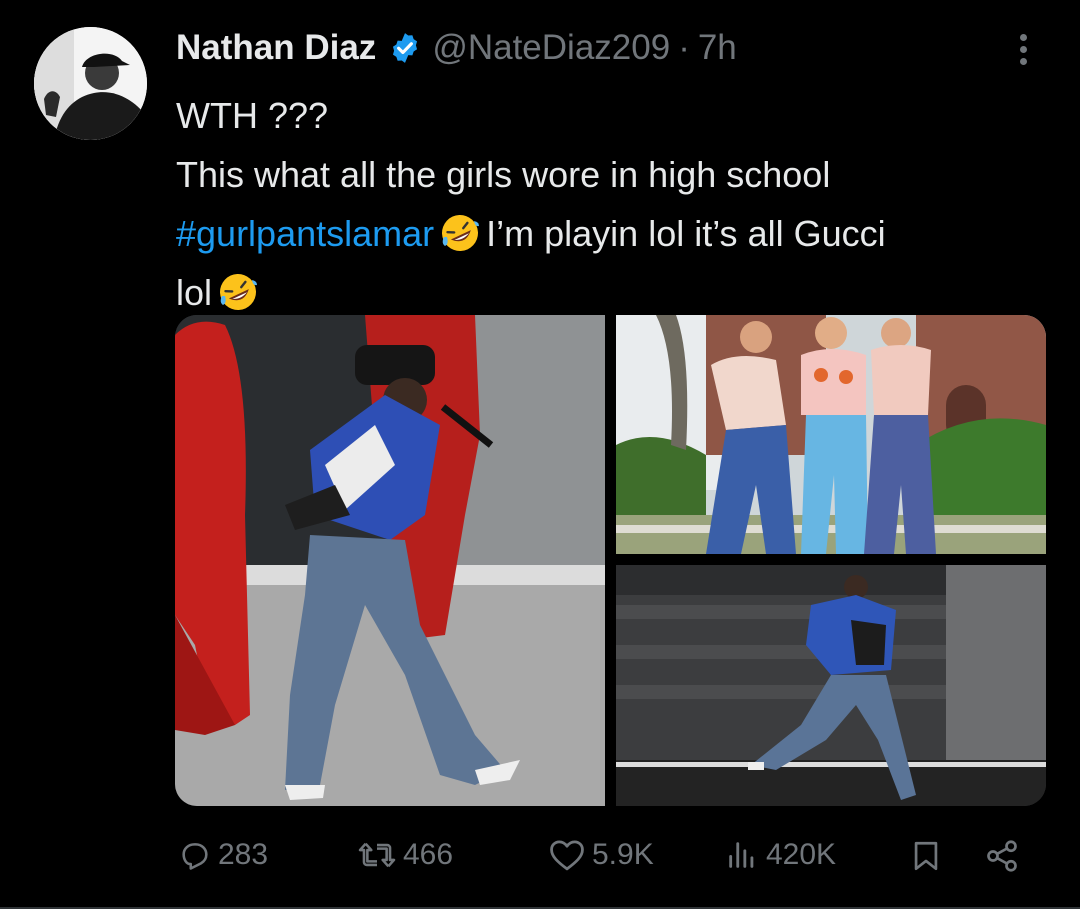 The image size is (1080, 909). I want to click on repost-button: 466, so click(405, 855).